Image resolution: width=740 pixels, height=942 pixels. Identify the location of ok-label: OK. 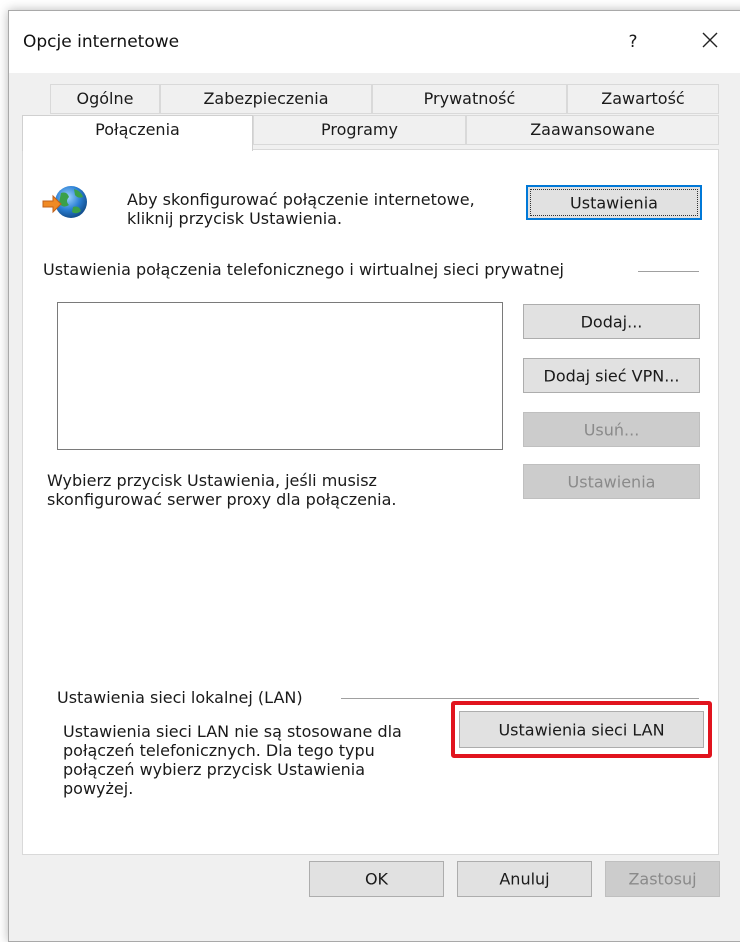
(376, 879).